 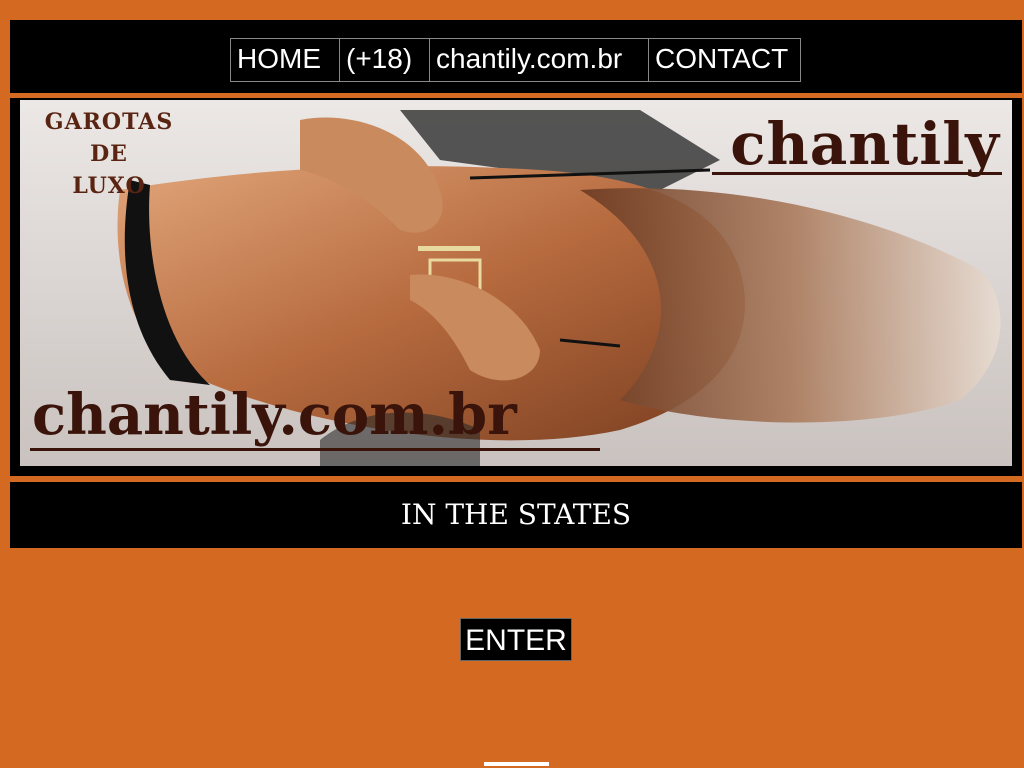 I want to click on section-header-bar: IN THE STATES, so click(x=516, y=515).